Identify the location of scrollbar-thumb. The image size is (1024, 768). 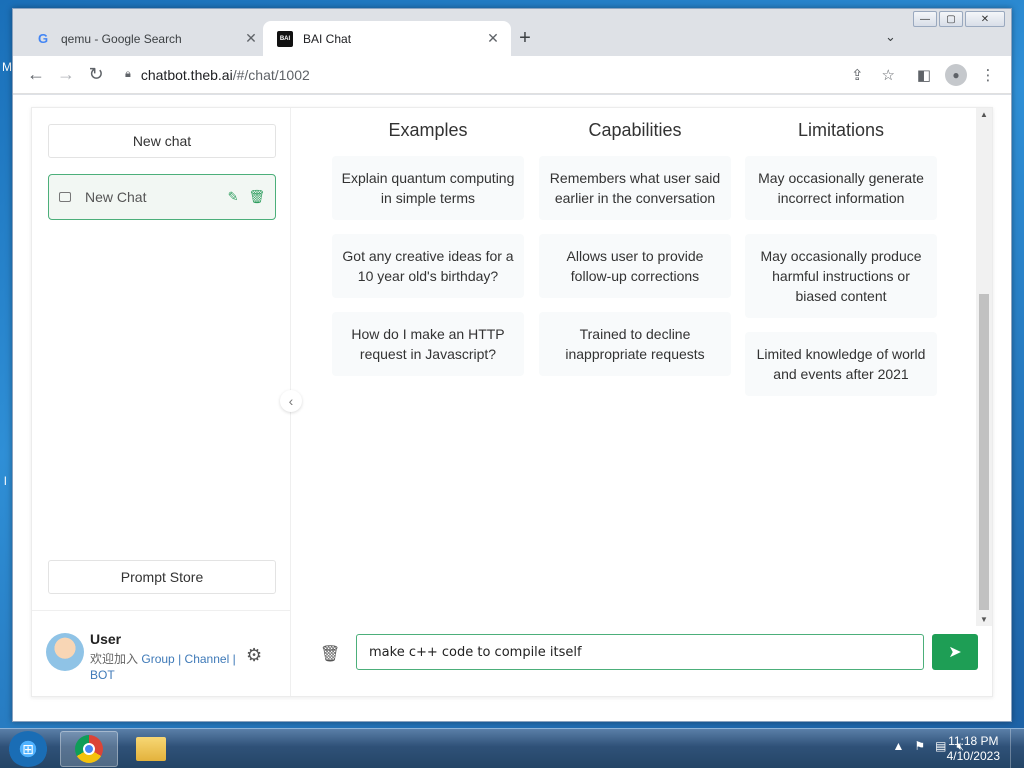
(984, 452).